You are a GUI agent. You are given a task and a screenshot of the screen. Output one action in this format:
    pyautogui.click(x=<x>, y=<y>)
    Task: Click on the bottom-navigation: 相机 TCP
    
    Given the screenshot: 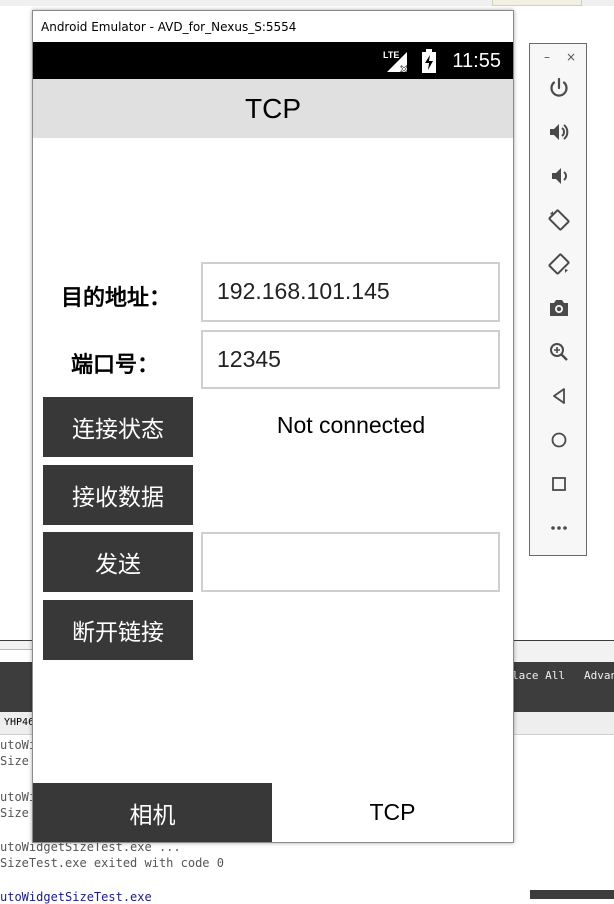 What is the action you would take?
    pyautogui.click(x=273, y=812)
    